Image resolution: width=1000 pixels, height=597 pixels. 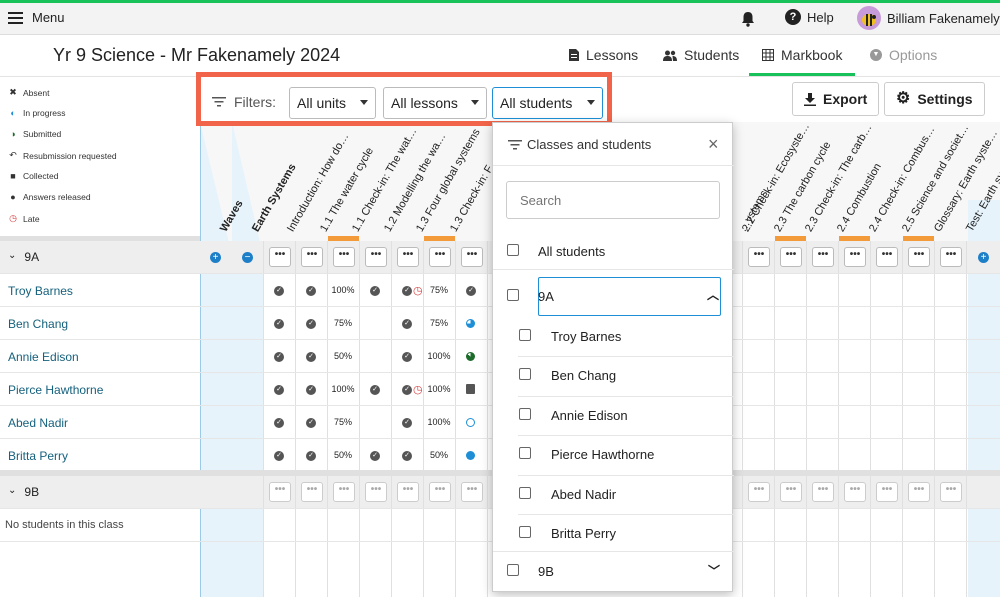 I want to click on class-9b-checkbox, so click(x=513, y=570).